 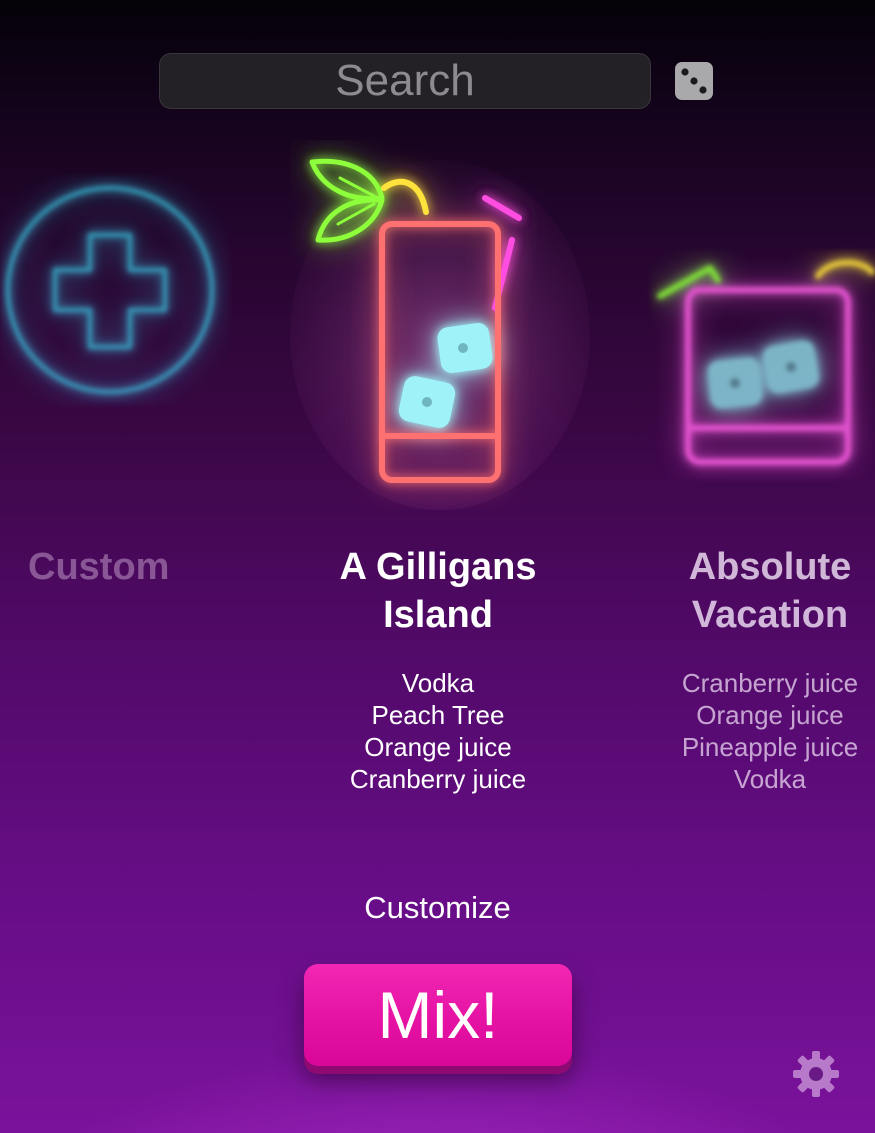 I want to click on cocktail-card-custom: Custom, so click(x=110, y=370).